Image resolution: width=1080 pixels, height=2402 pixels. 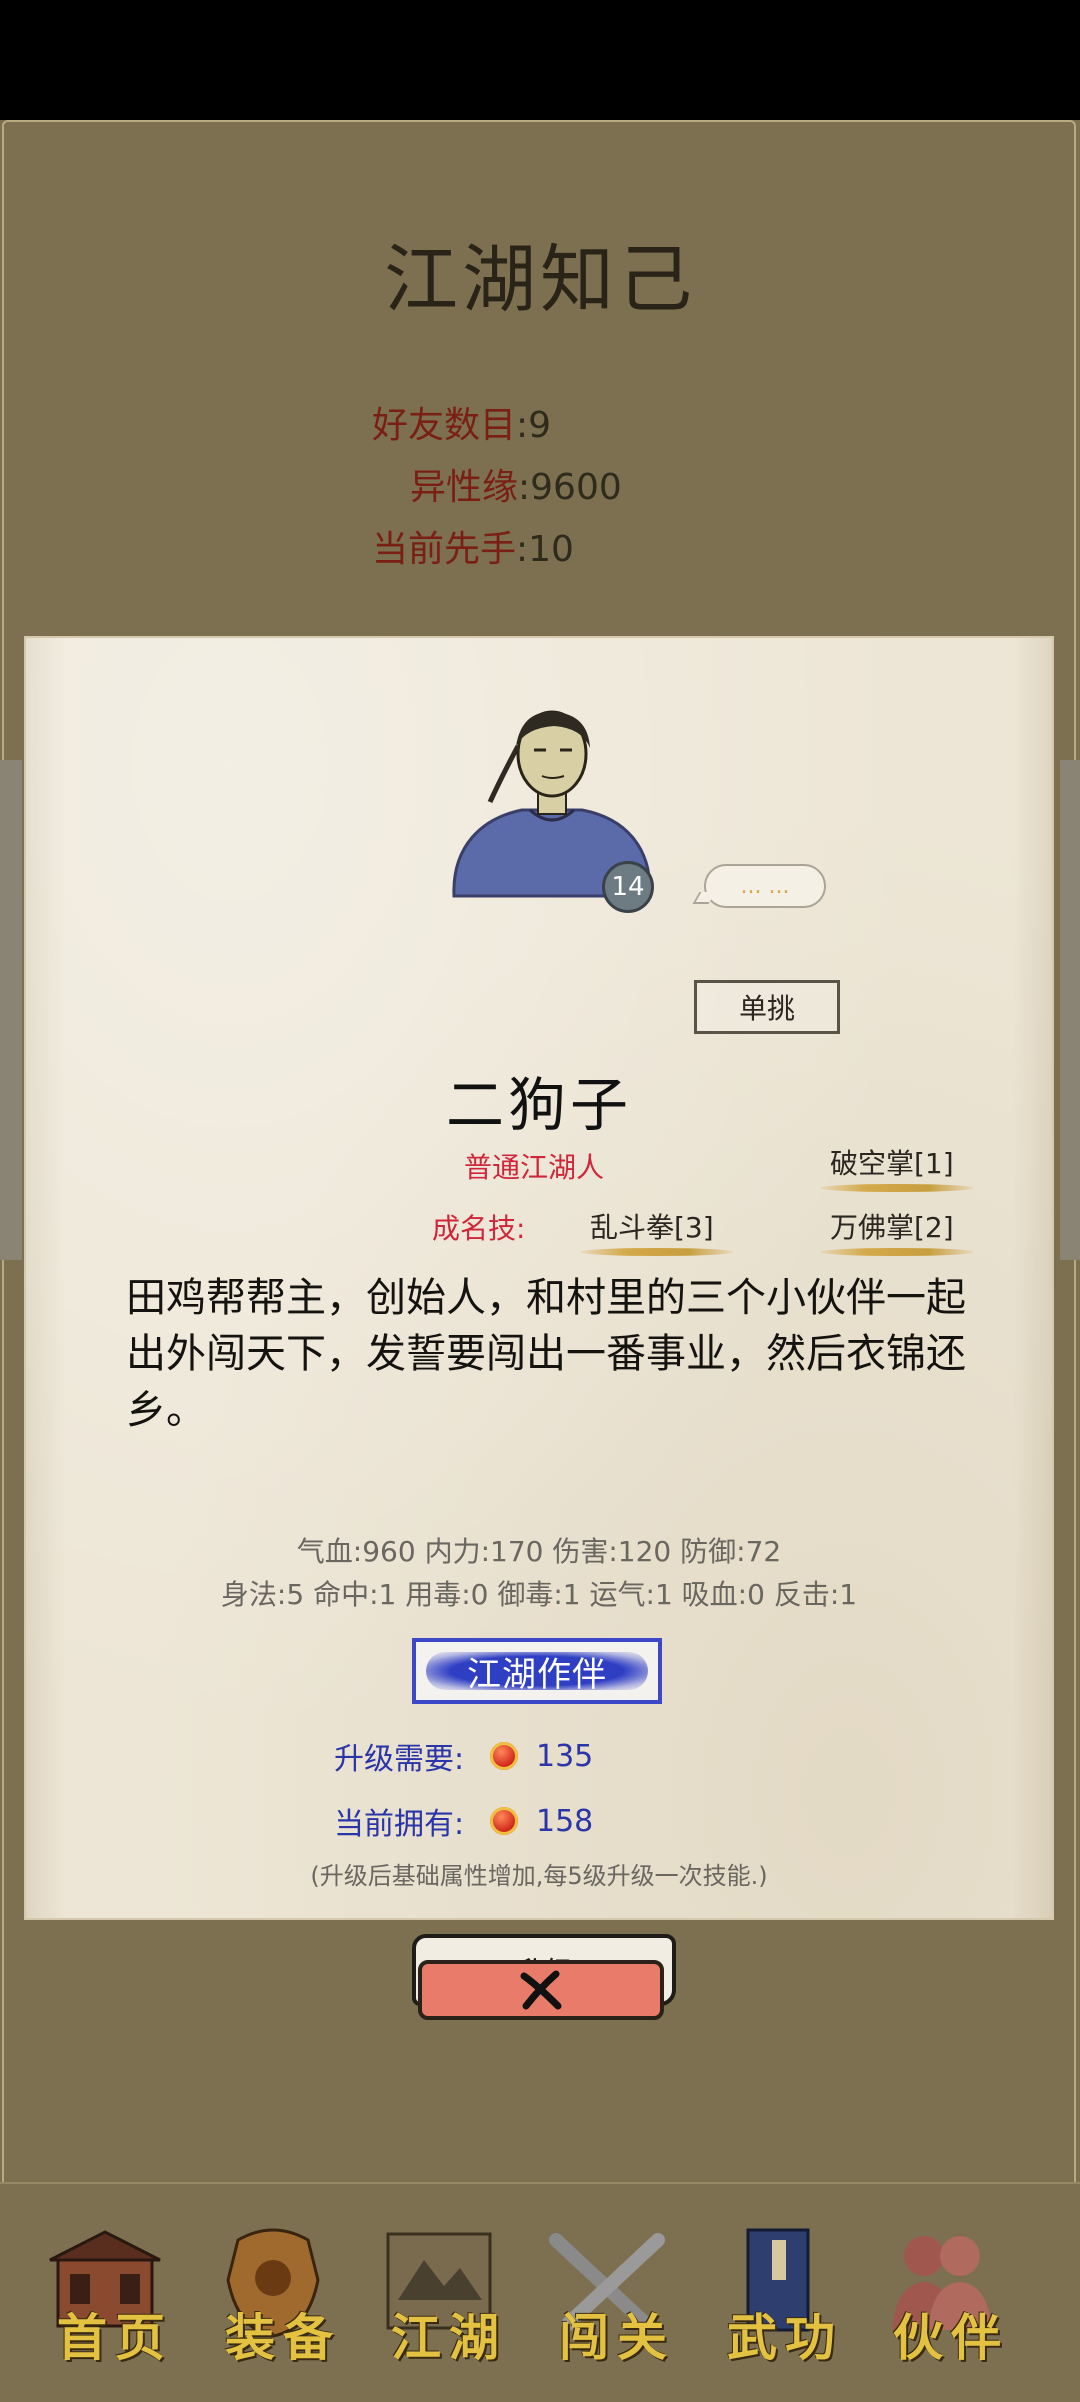 I want to click on skill-2-label: 乱斗拳[3], so click(x=652, y=1227).